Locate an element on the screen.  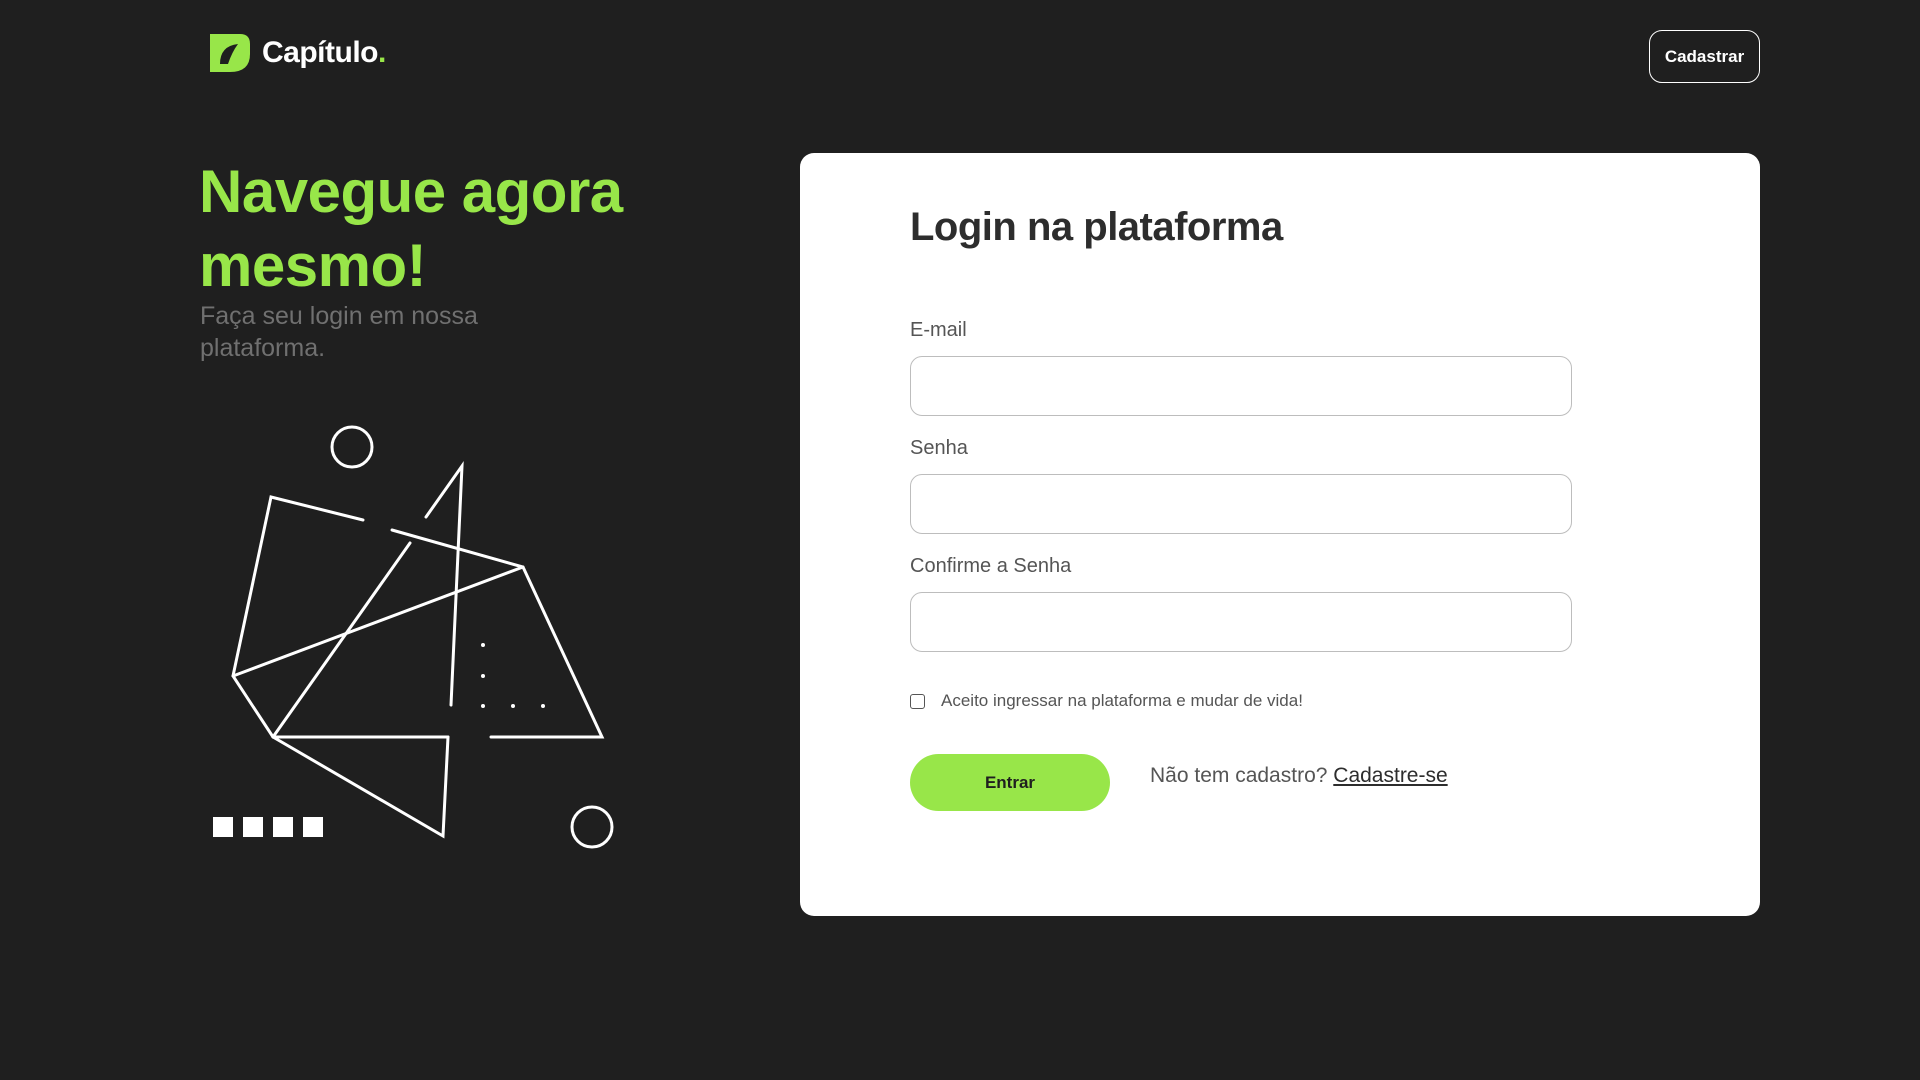
logo: Capítulo. is located at coordinates (297, 53).